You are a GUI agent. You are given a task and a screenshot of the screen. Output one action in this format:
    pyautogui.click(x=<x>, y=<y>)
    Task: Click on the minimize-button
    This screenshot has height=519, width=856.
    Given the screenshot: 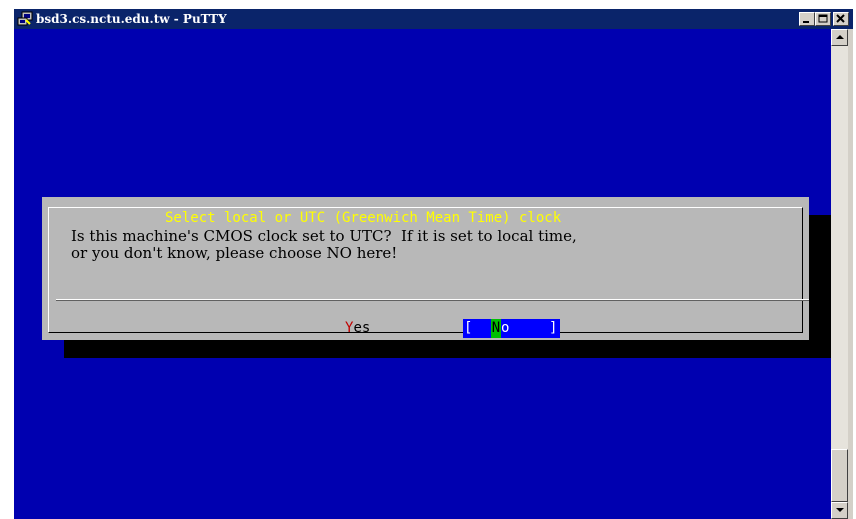 What is the action you would take?
    pyautogui.click(x=807, y=19)
    